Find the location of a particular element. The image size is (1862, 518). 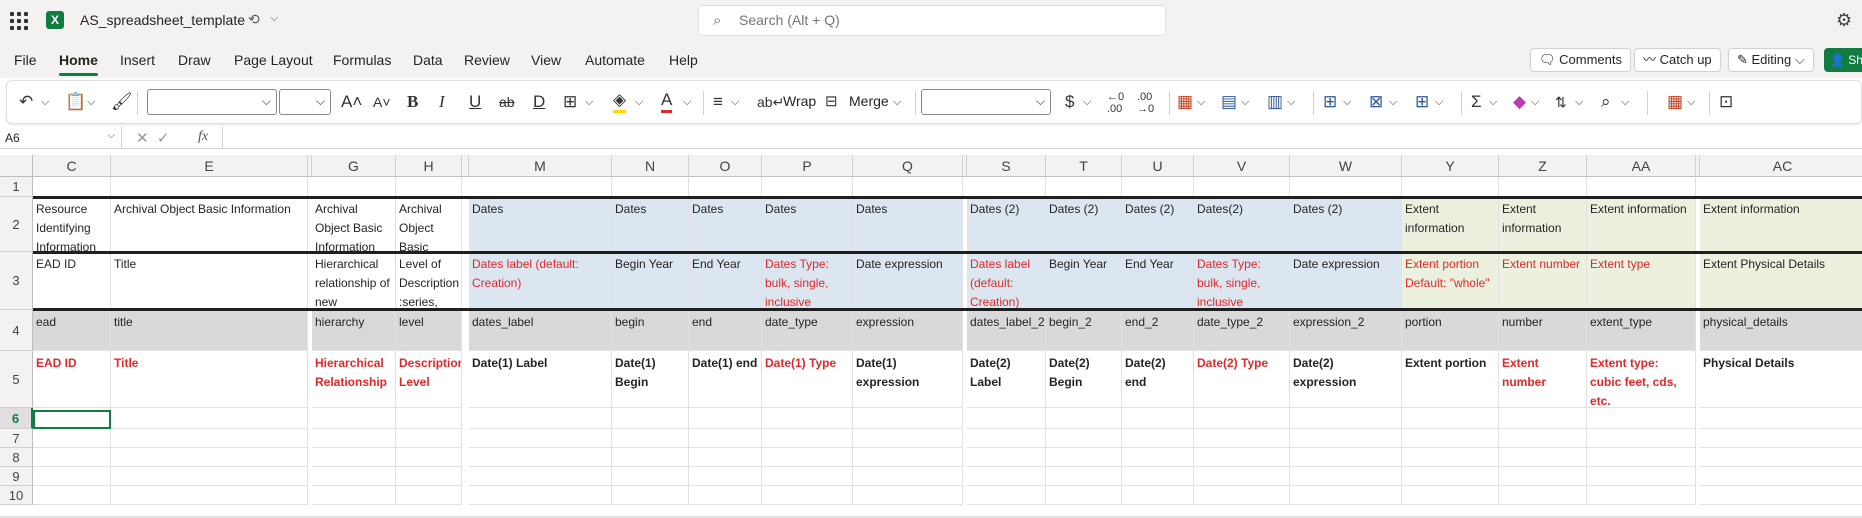

undo-dropdown-icon: ⌵ is located at coordinates (45, 102).